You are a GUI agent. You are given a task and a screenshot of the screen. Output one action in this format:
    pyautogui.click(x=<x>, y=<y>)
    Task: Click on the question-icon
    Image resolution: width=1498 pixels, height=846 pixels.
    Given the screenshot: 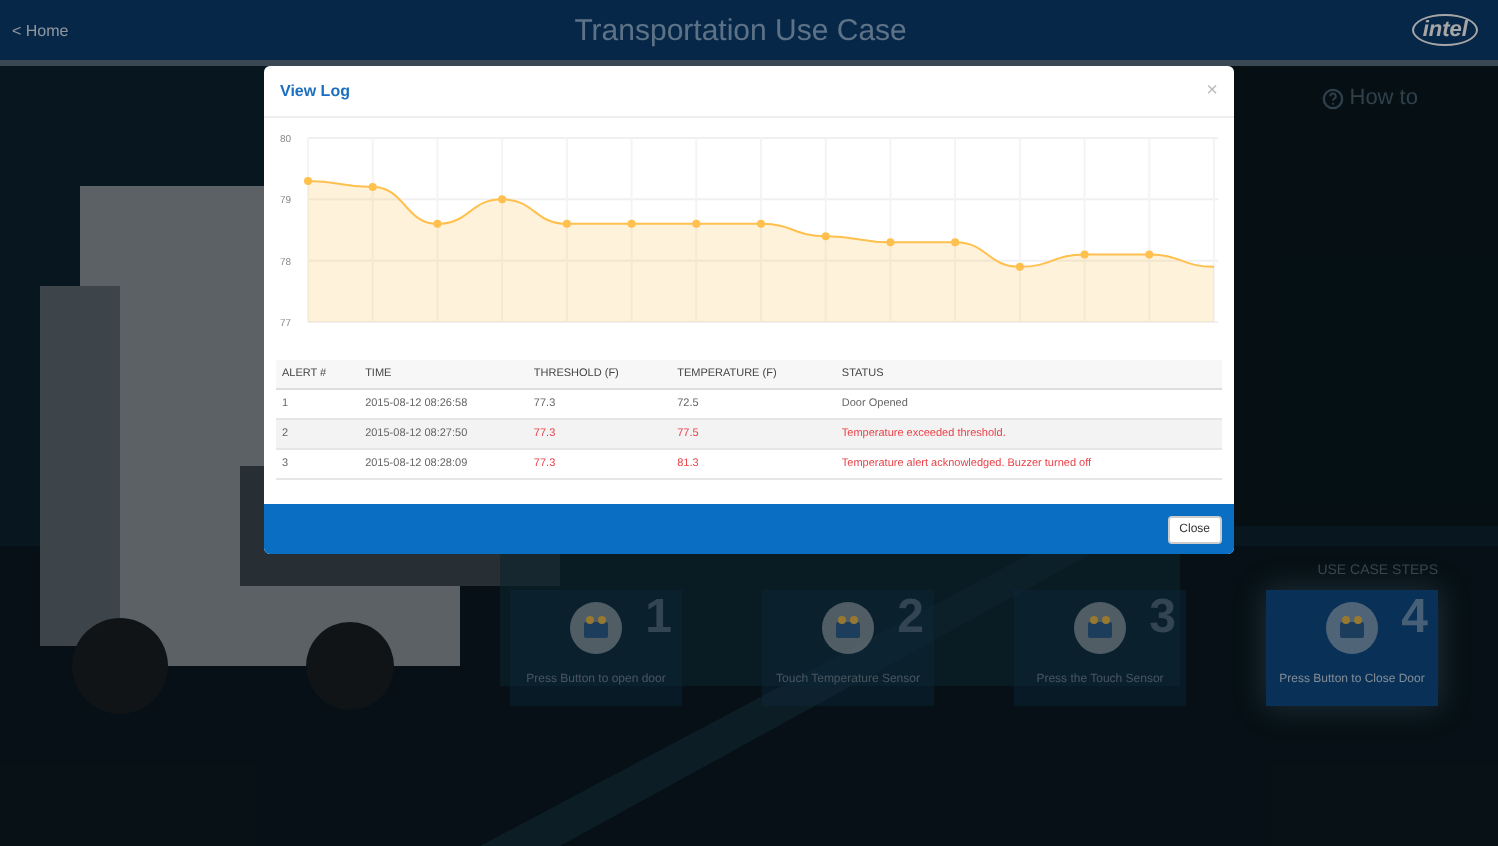 What is the action you would take?
    pyautogui.click(x=1332, y=98)
    